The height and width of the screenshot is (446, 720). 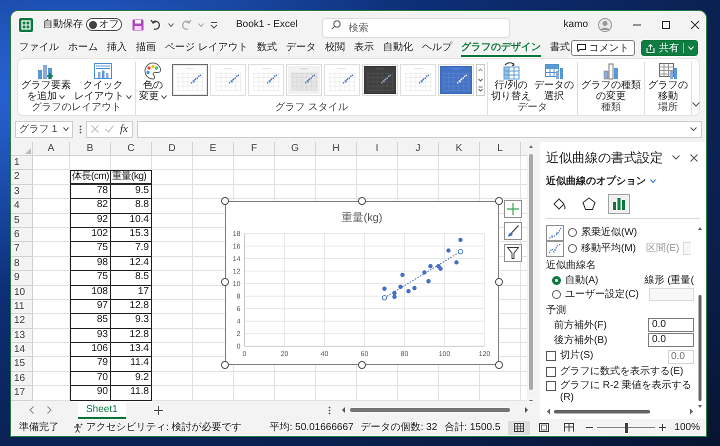 I want to click on period-field, so click(x=687, y=249).